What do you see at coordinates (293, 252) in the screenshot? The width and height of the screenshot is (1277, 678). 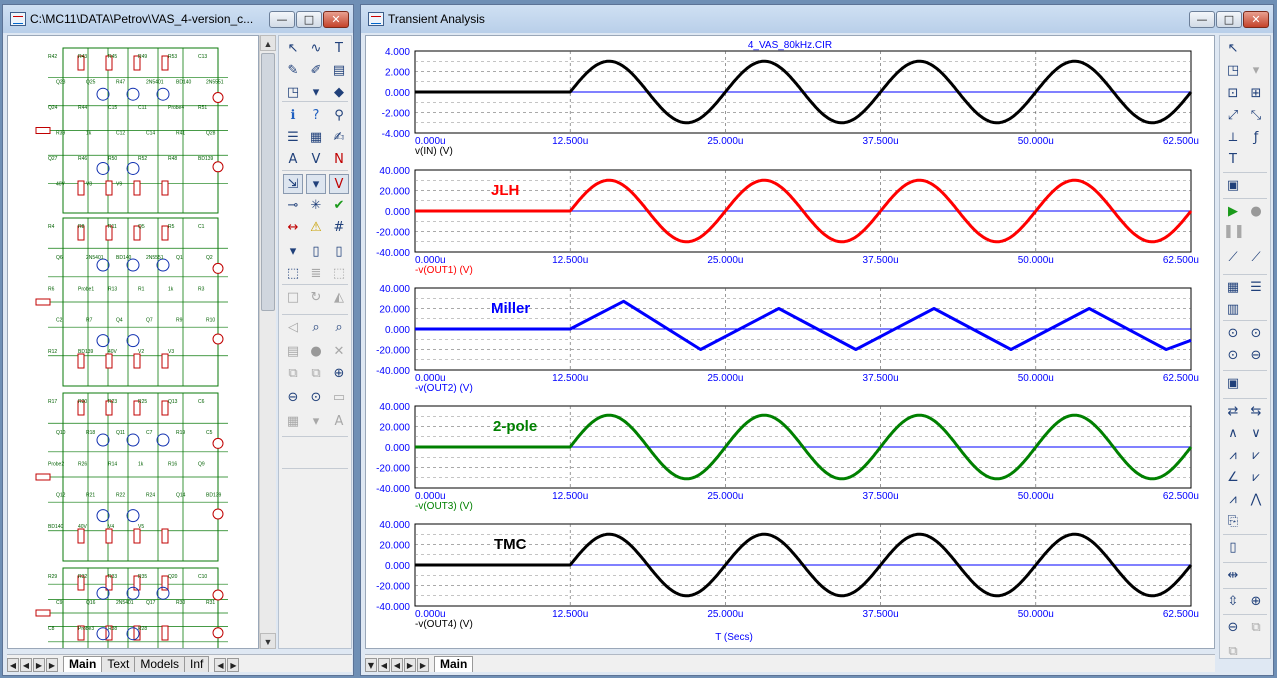 I see `grid-arrow-icon: ▾` at bounding box center [293, 252].